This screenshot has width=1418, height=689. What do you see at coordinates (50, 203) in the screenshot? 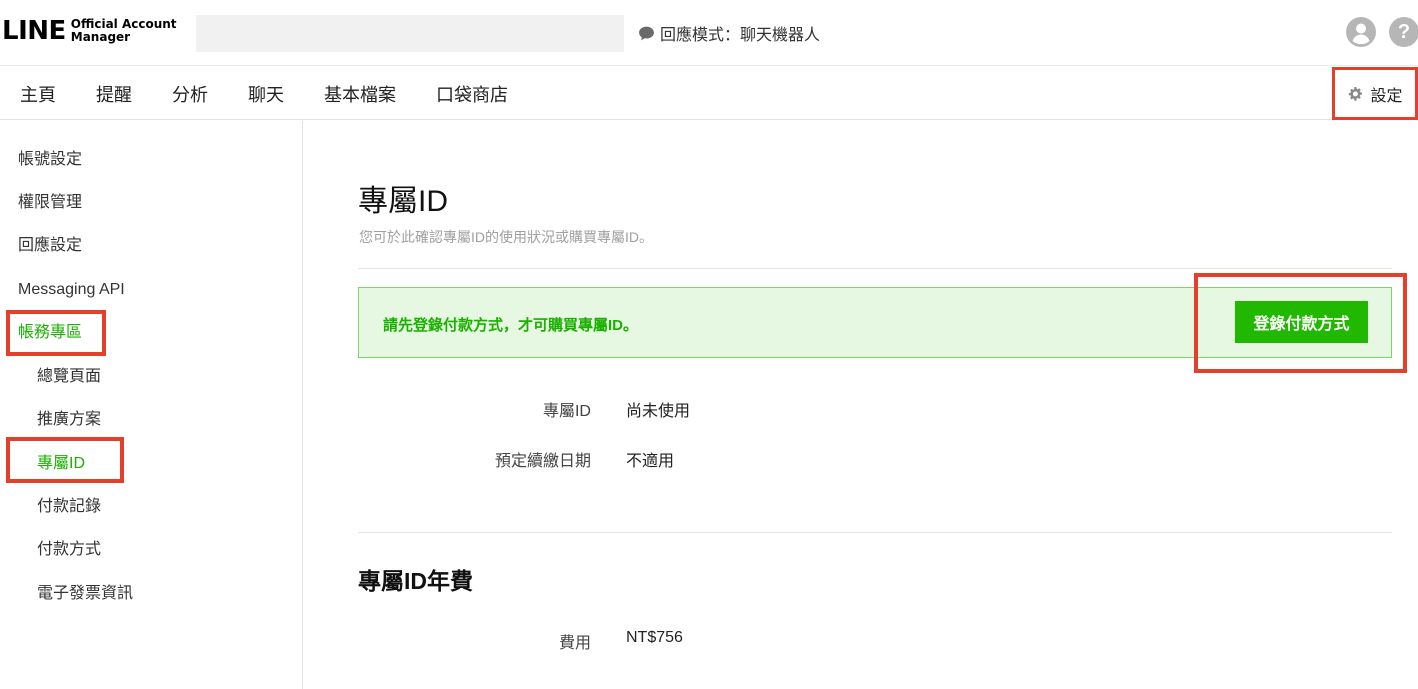
I see `sidebar-item-permissions: 權限管理` at bounding box center [50, 203].